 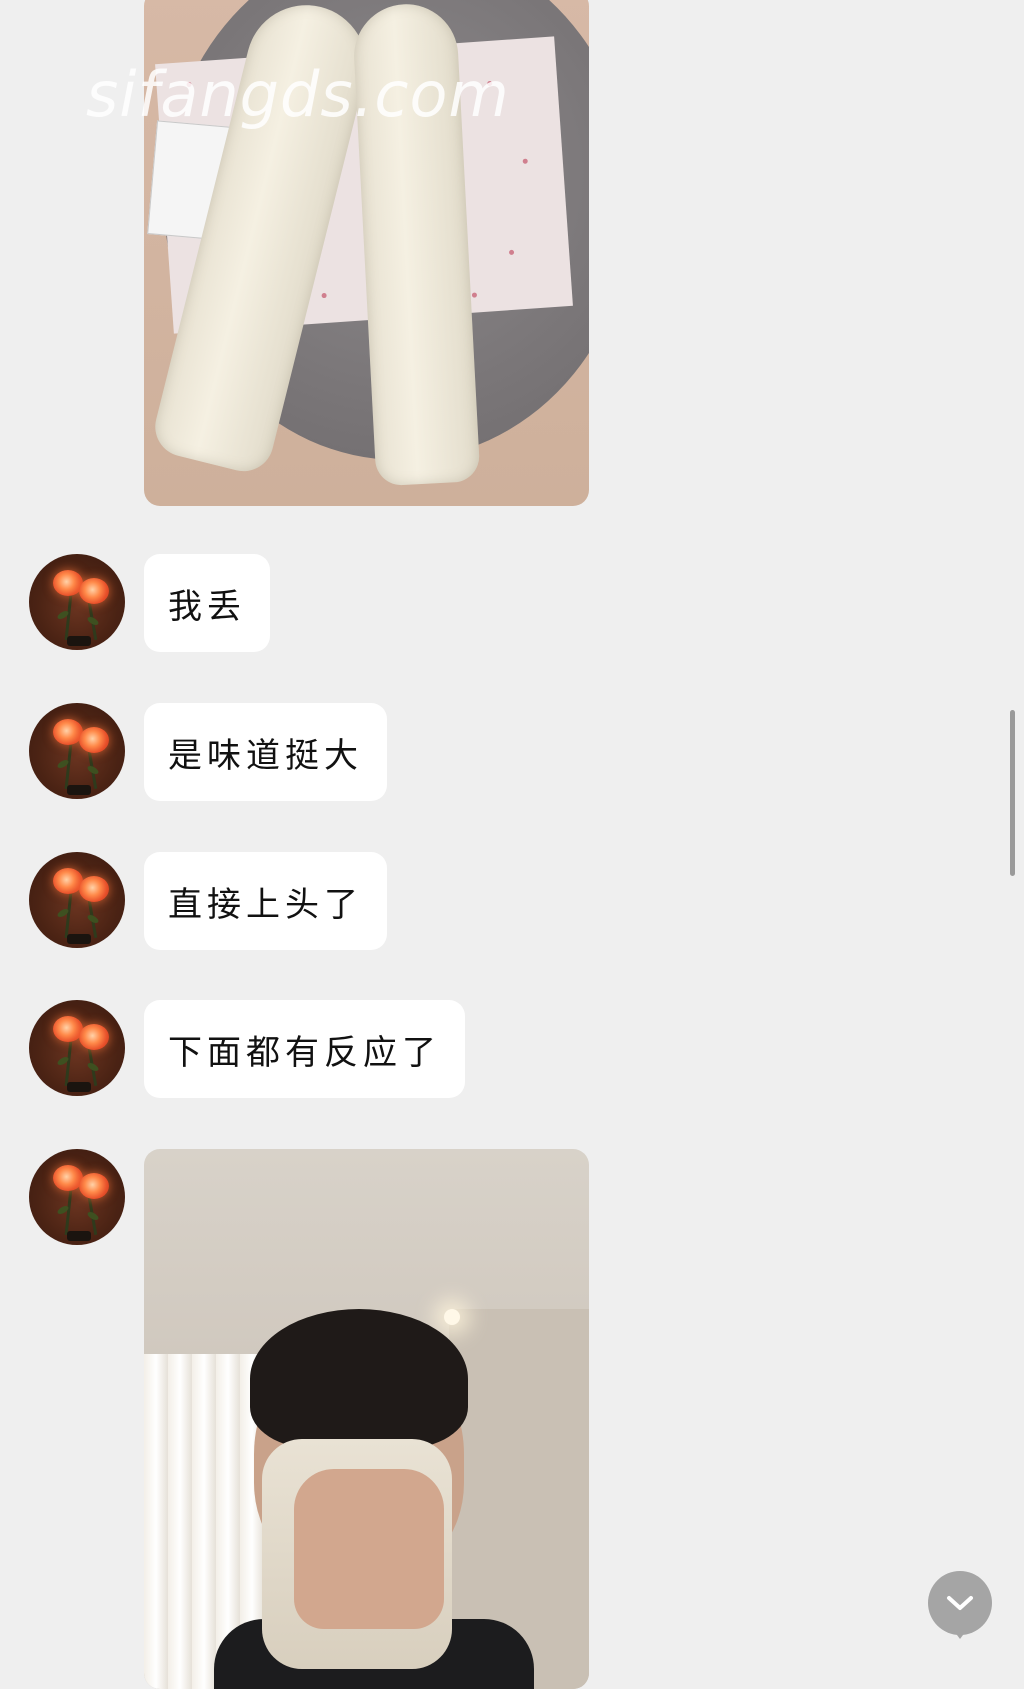 I want to click on watermark-text: sifangds.com, so click(x=298, y=94).